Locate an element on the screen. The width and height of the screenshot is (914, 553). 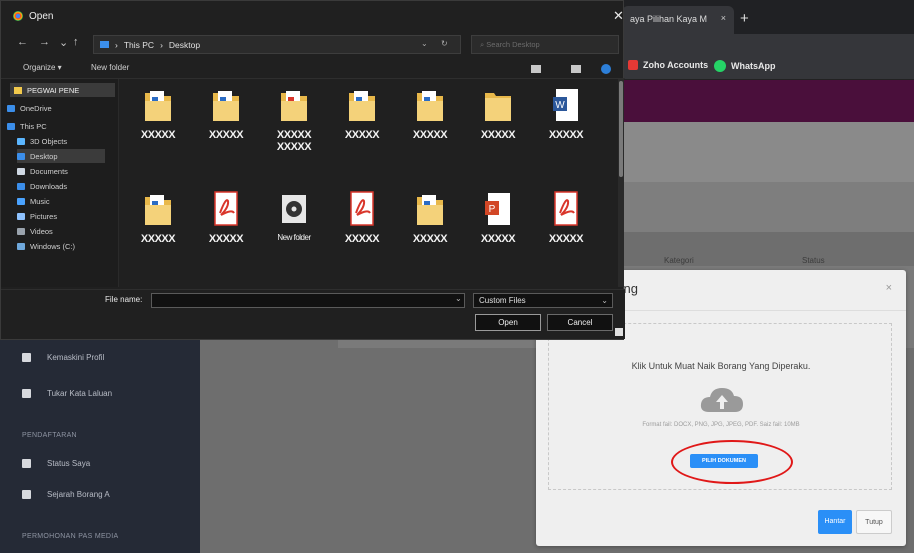
download-icon is located at coordinates (21, 186).